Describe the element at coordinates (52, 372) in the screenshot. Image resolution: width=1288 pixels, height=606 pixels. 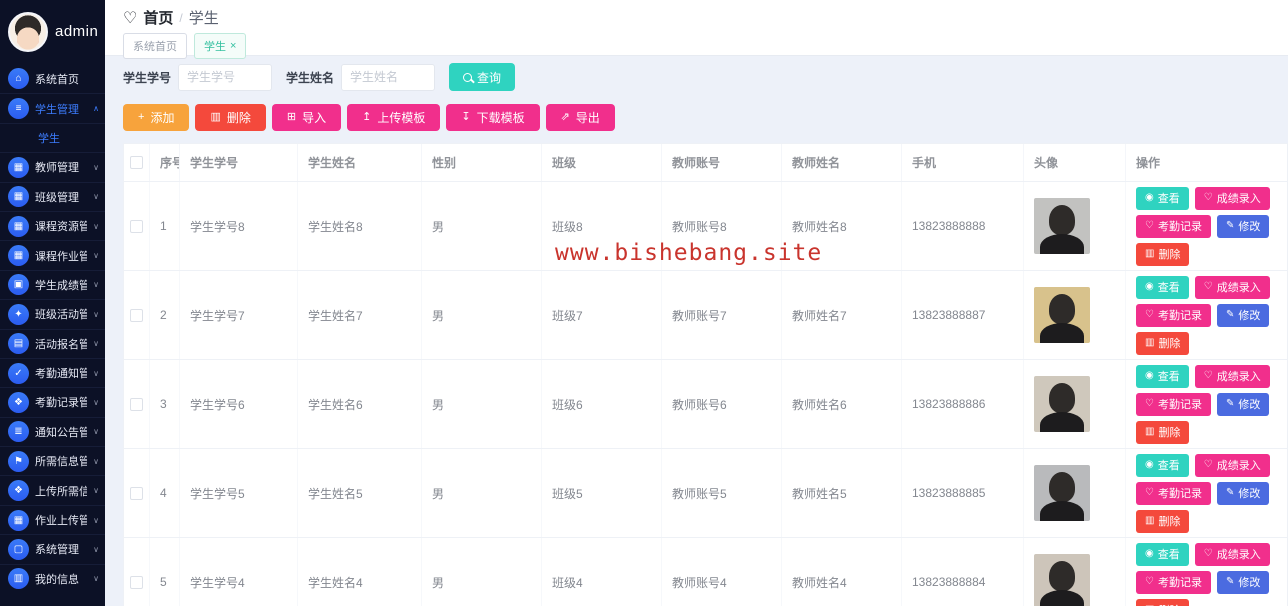
I see `sidebar-menu-item: ✓ 考勤通知管理 ∨` at that location.